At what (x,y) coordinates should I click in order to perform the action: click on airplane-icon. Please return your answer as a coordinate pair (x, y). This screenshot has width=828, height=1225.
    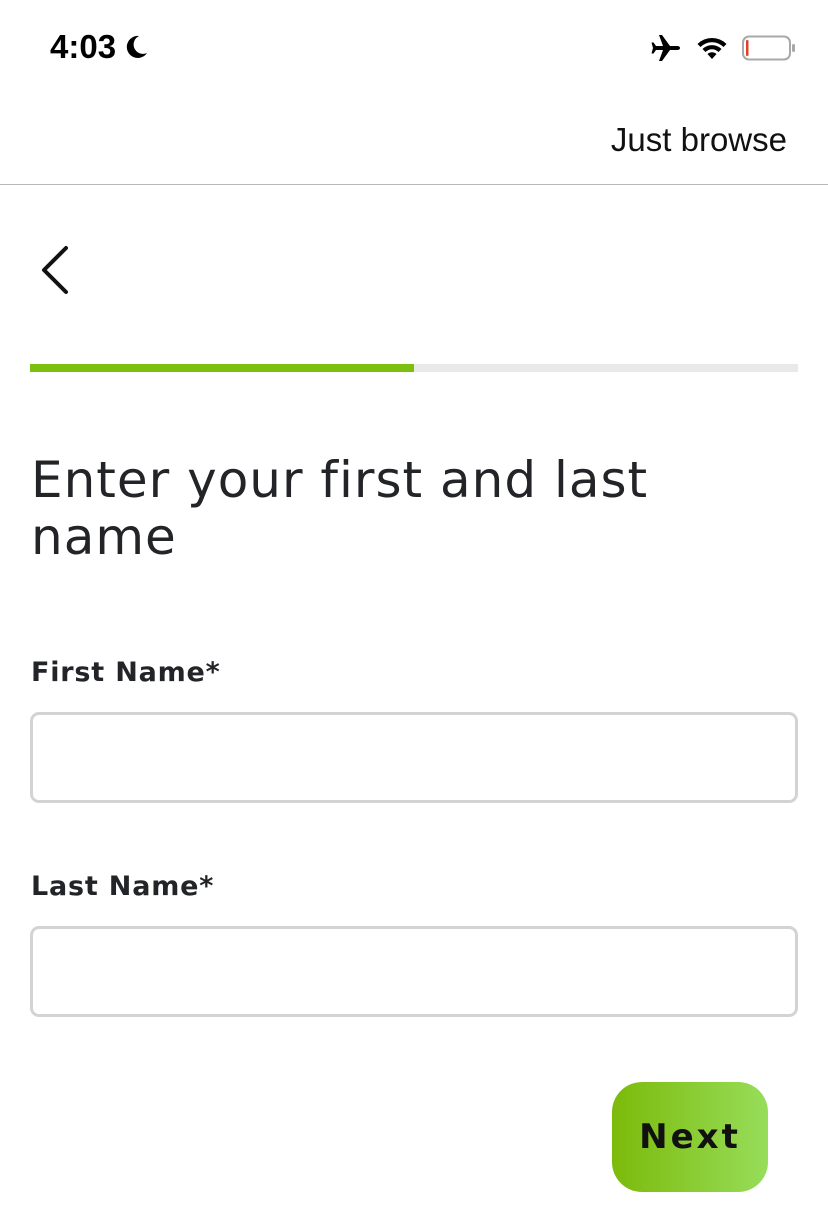
    Looking at the image, I should click on (665, 48).